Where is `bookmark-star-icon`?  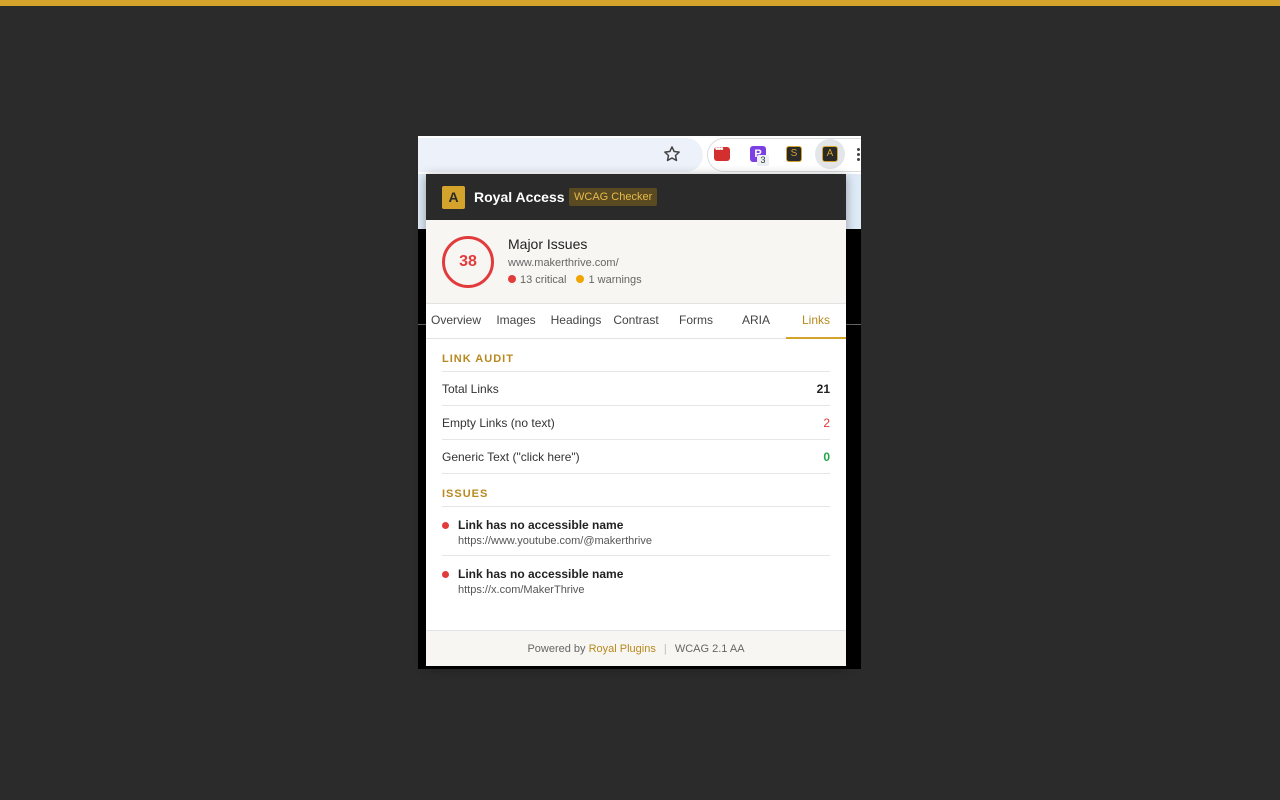 bookmark-star-icon is located at coordinates (672, 154).